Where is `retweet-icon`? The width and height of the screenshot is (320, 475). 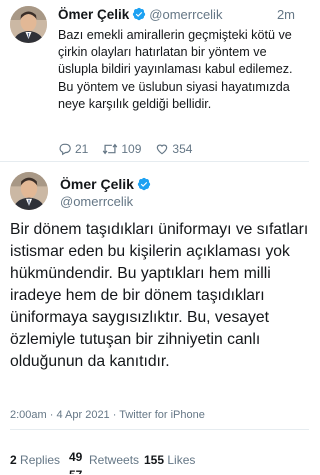
retweet-icon is located at coordinates (110, 149).